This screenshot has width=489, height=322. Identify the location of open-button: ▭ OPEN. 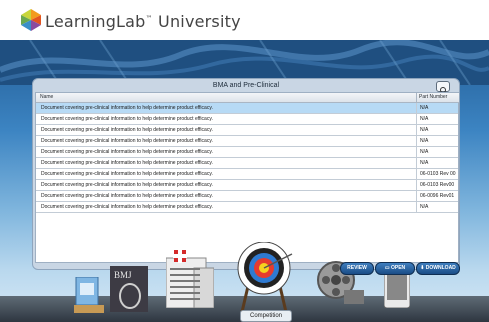
(395, 268).